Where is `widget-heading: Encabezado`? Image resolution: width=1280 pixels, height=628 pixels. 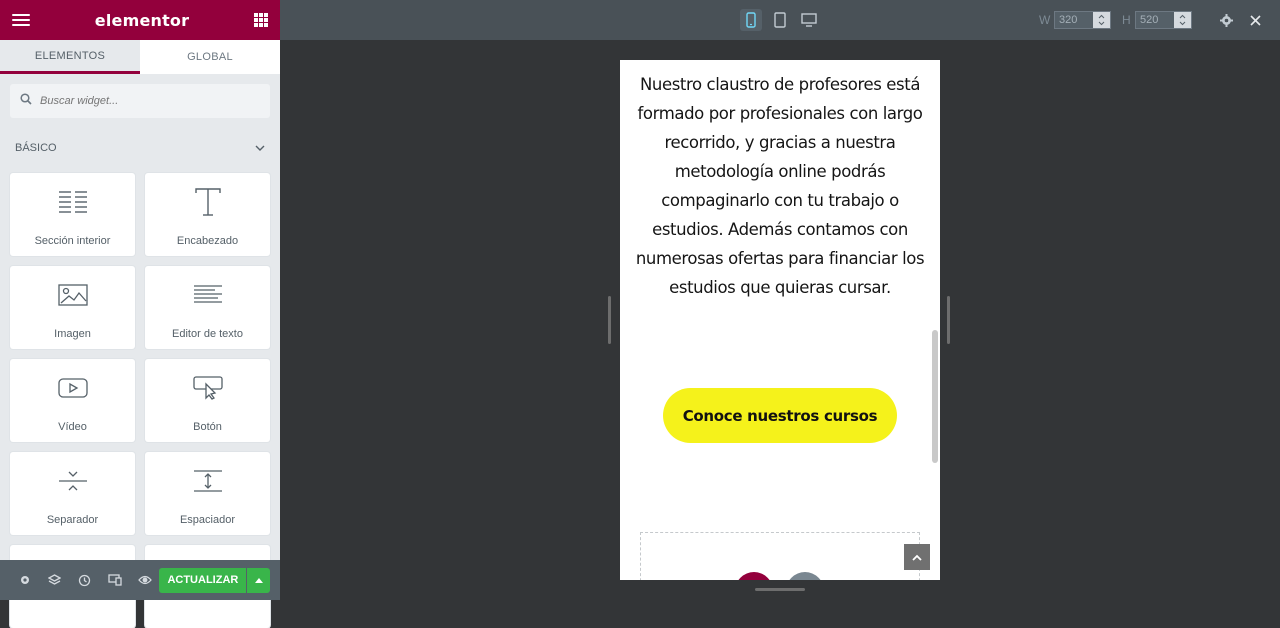 widget-heading: Encabezado is located at coordinates (207, 214).